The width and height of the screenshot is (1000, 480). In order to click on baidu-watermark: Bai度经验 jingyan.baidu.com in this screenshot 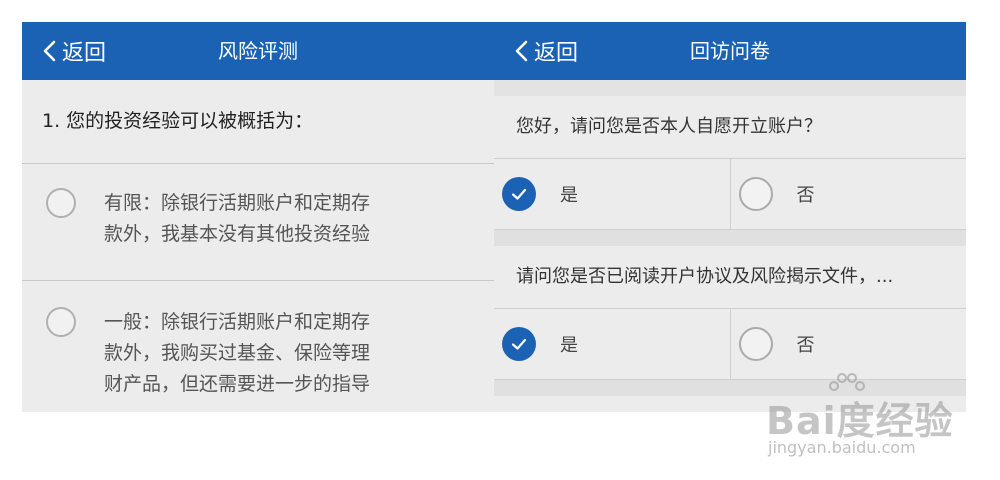, I will do `click(866, 417)`.